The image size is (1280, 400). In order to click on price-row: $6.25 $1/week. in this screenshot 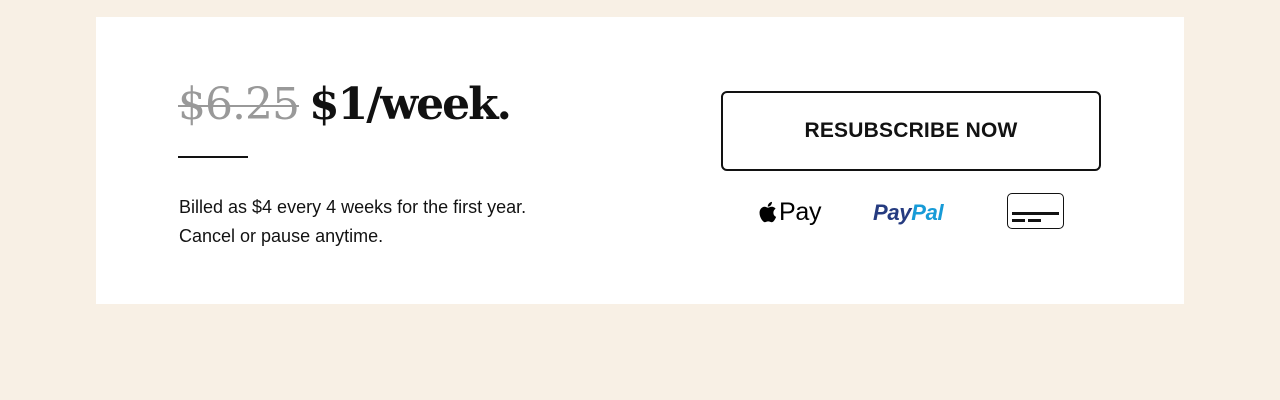, I will do `click(345, 109)`.